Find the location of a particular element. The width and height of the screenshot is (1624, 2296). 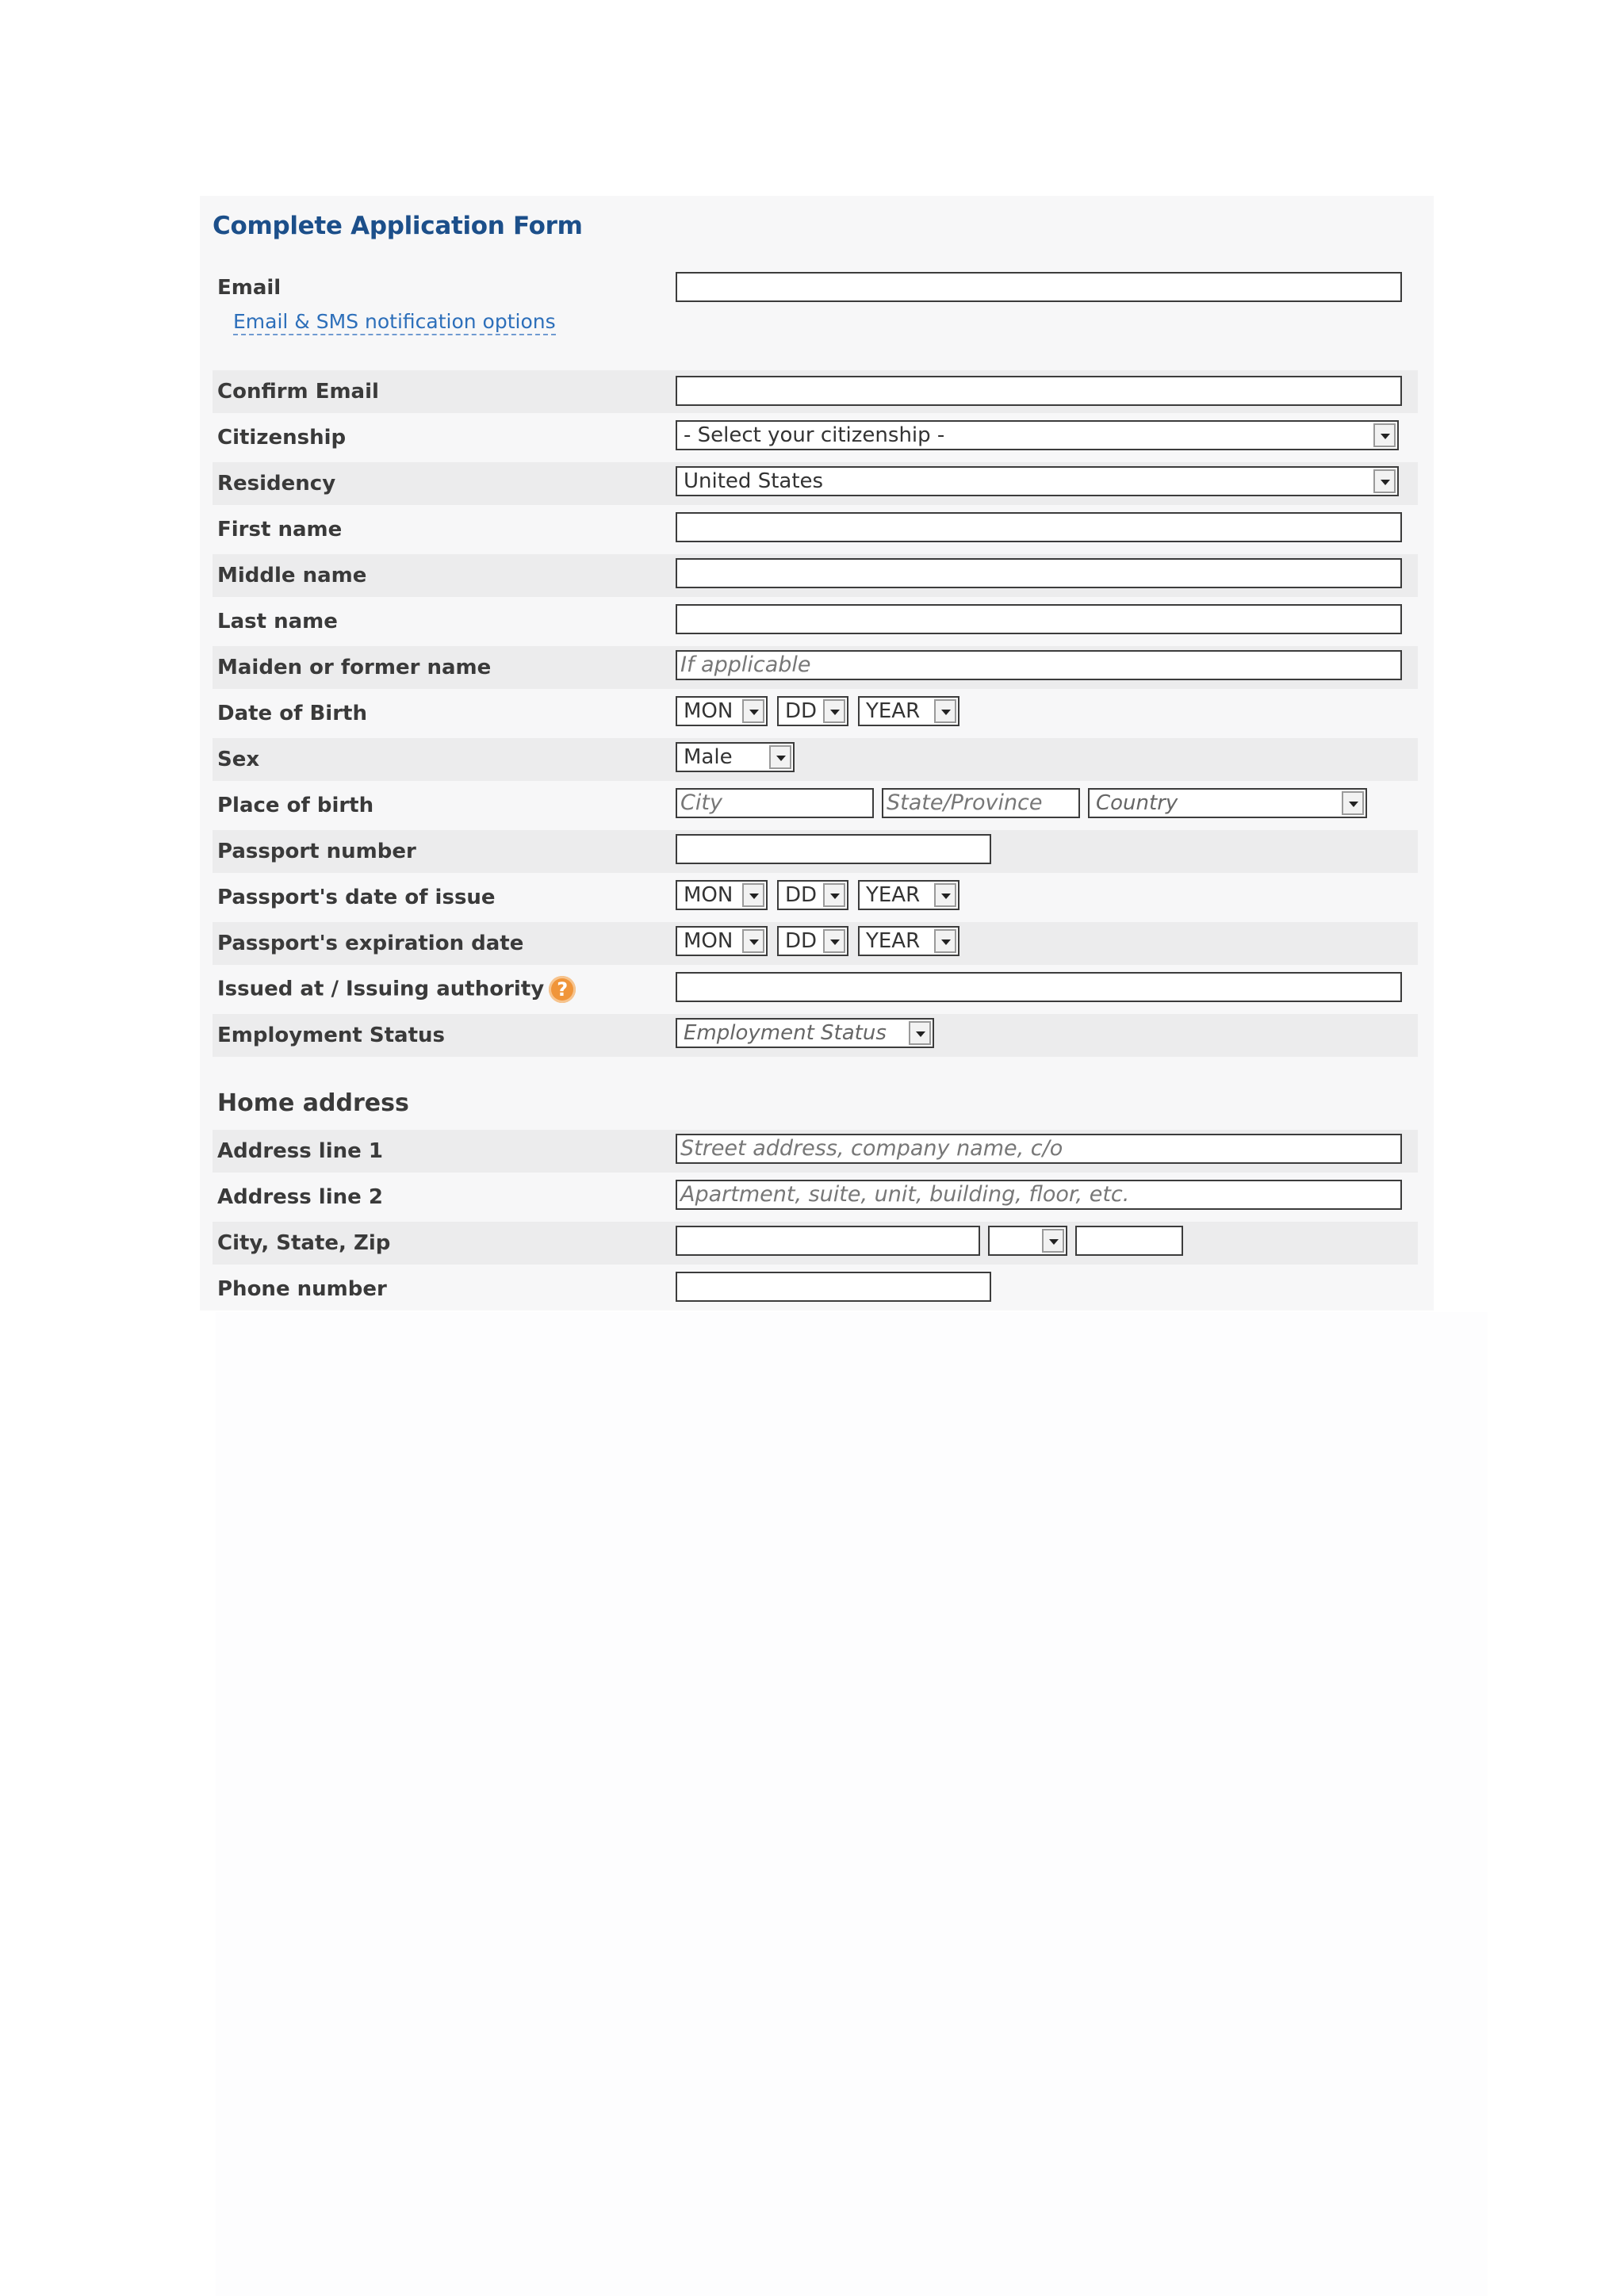

residency-label: Residency is located at coordinates (276, 484).